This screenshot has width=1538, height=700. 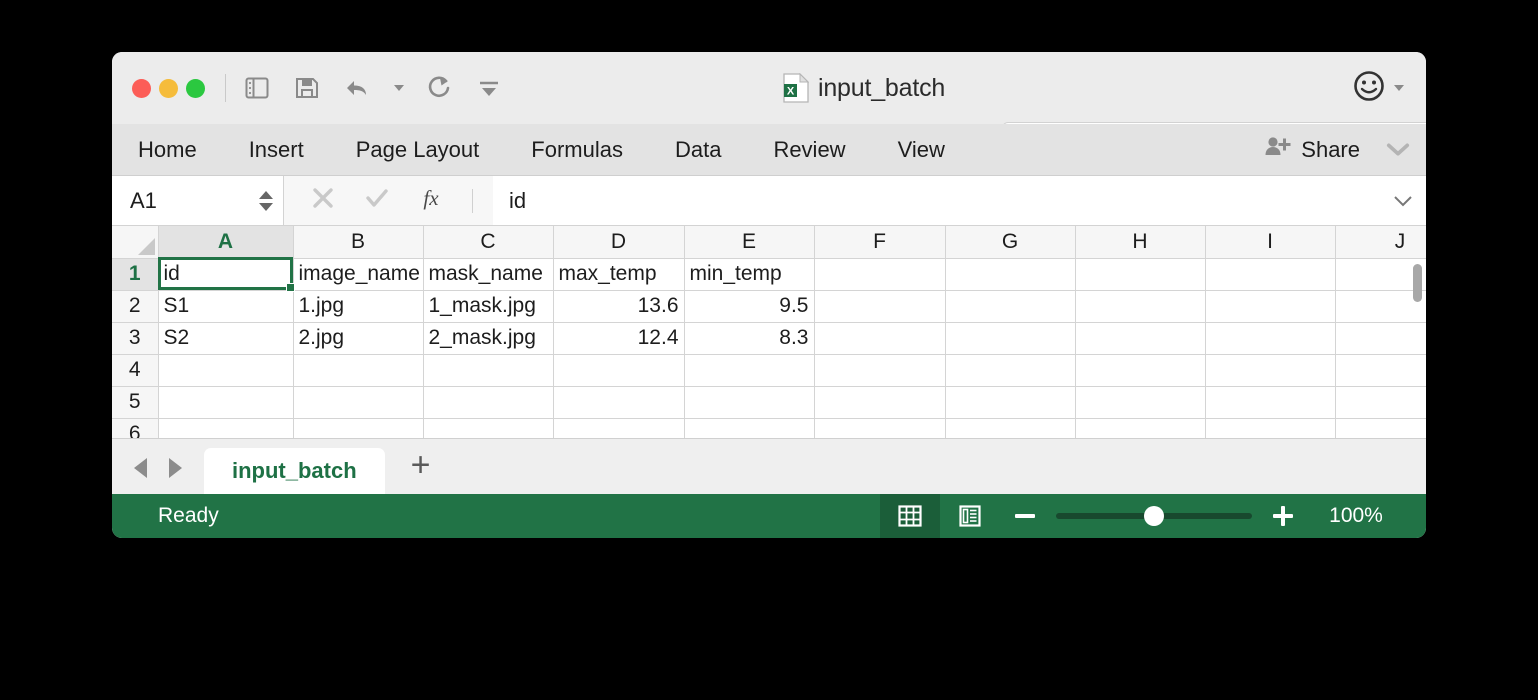 I want to click on cell-h1, so click(x=1140, y=274).